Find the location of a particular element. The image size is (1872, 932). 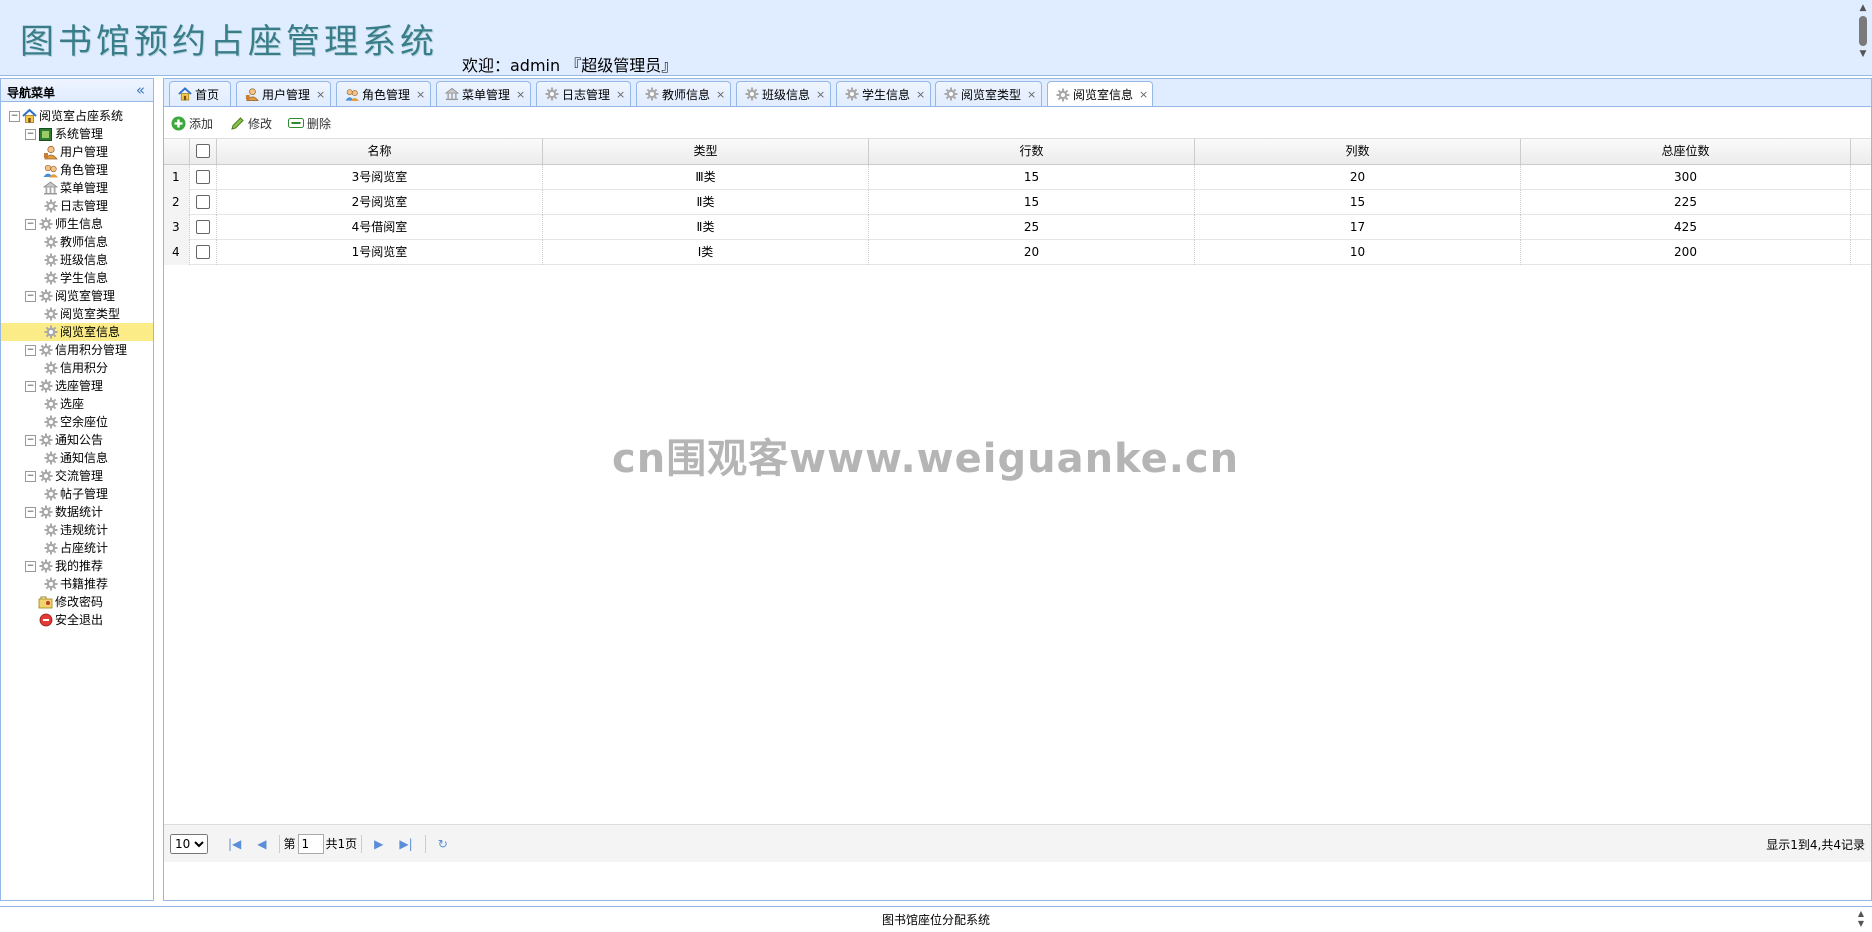

tree-node: − 选座管理 is located at coordinates (77, 386).